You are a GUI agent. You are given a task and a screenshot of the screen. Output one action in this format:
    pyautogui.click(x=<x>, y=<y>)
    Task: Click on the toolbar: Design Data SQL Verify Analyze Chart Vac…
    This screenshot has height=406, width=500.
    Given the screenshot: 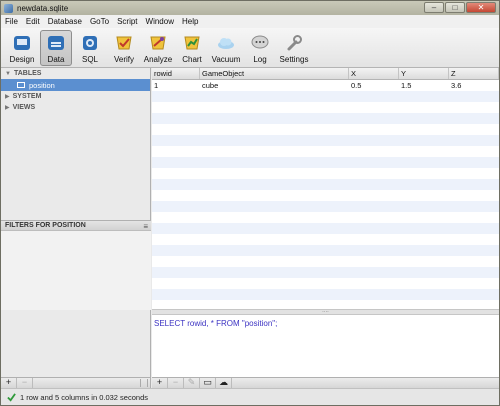 What is the action you would take?
    pyautogui.click(x=250, y=48)
    